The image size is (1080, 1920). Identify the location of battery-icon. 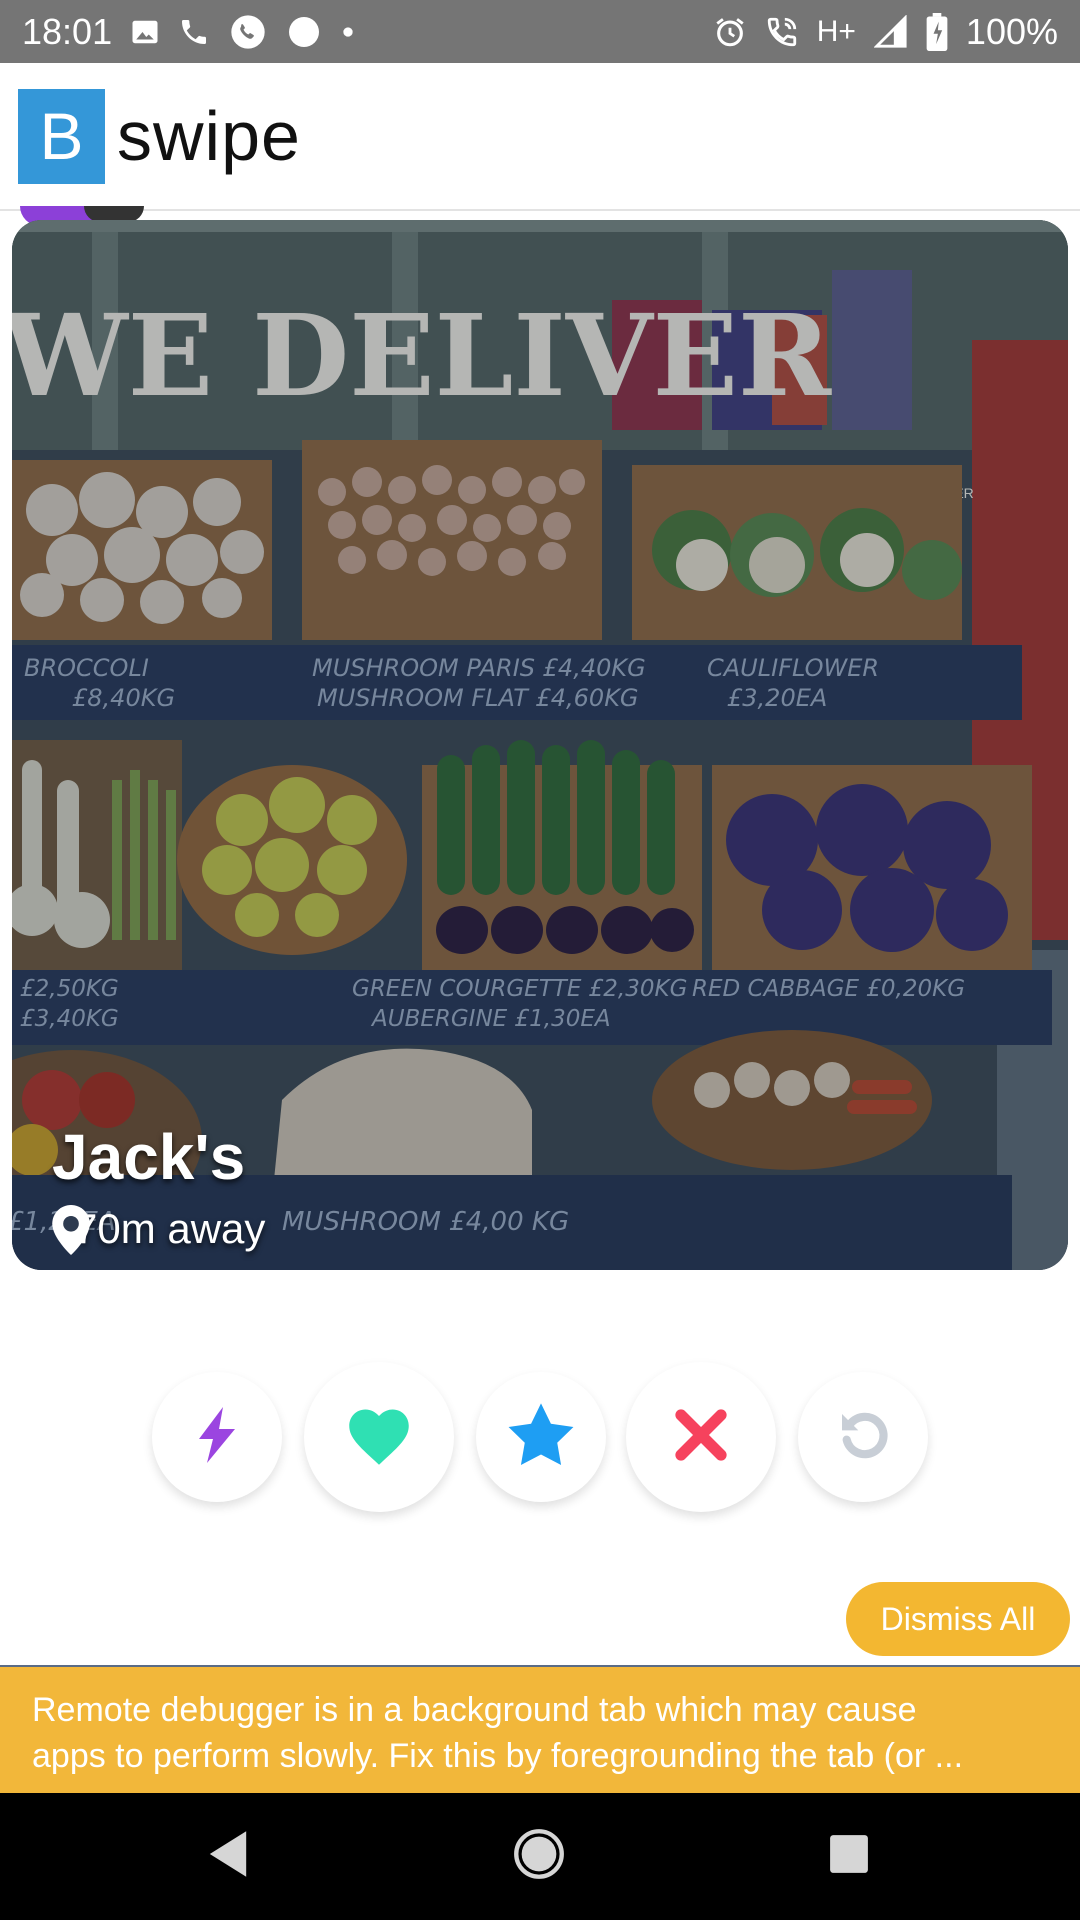
(937, 31).